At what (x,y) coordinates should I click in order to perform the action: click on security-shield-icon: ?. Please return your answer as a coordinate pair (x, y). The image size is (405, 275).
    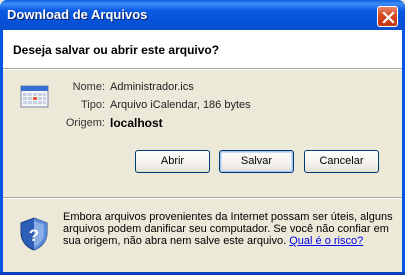
    Looking at the image, I should click on (34, 234).